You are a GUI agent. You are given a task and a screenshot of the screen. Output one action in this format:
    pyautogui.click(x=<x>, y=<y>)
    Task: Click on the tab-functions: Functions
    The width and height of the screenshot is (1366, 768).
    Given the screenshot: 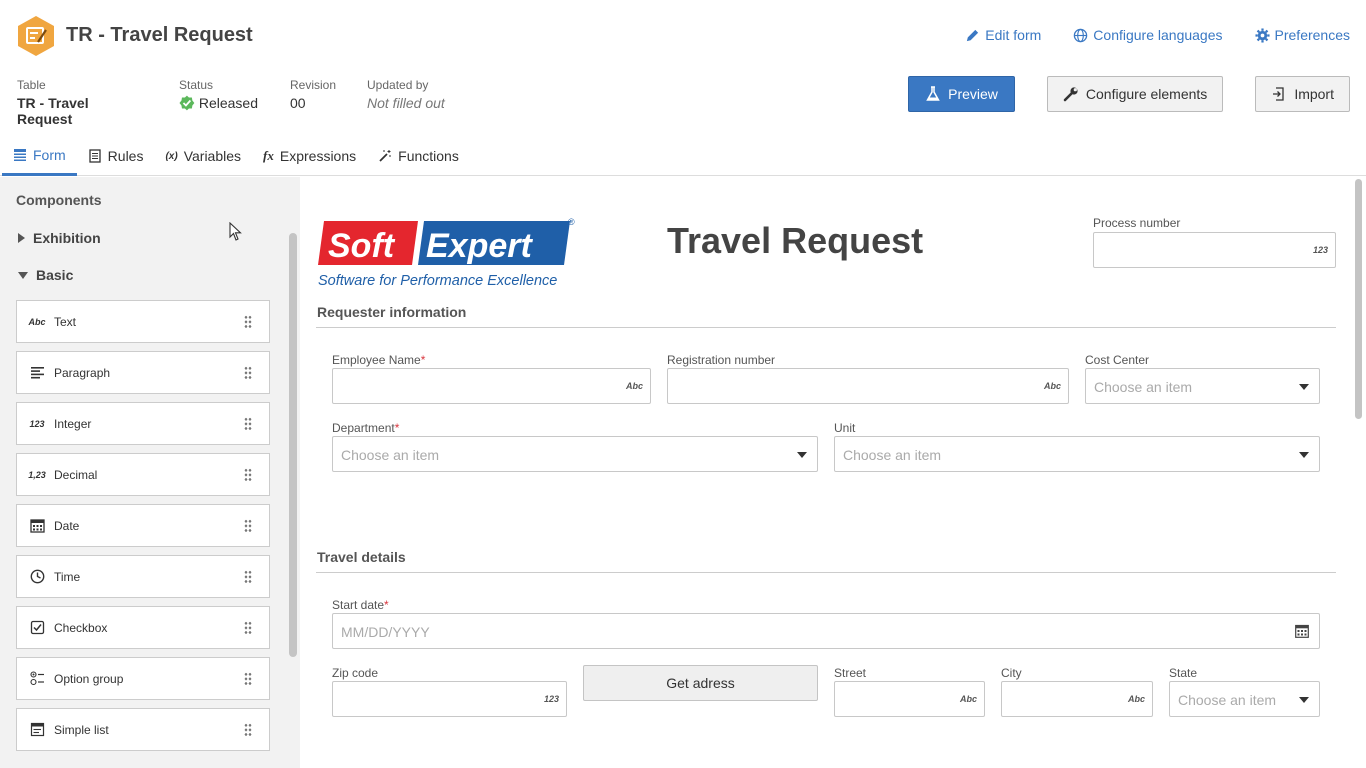 What is the action you would take?
    pyautogui.click(x=418, y=156)
    